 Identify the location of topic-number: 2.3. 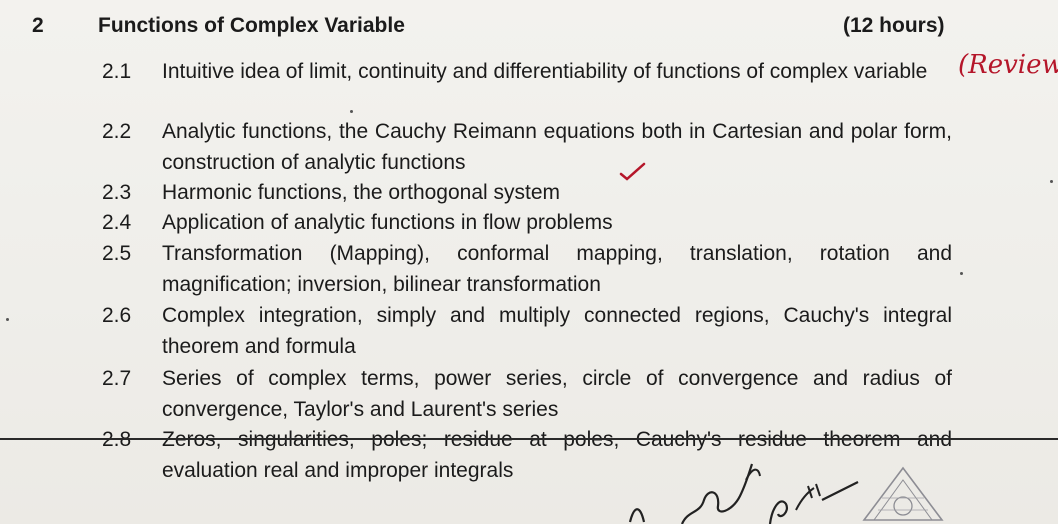
(117, 192).